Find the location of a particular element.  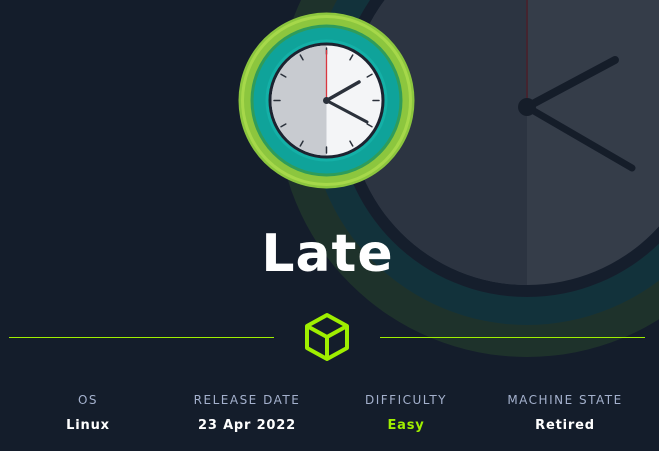

cube-icon is located at coordinates (327, 337).